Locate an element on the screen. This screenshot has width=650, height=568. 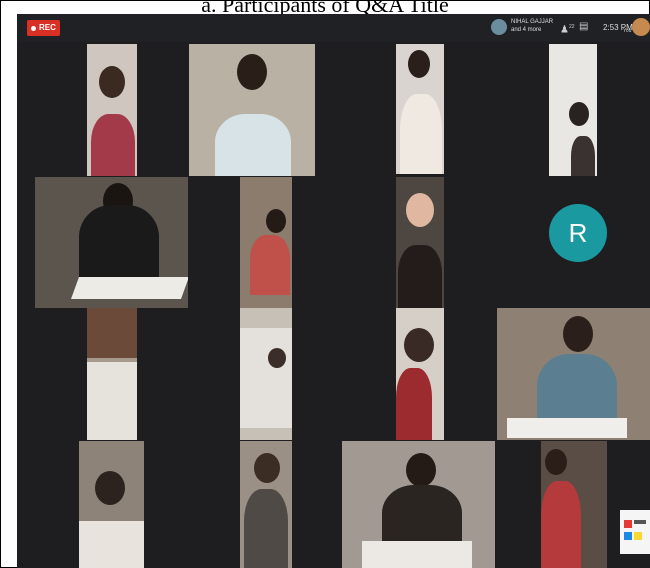
watermark-logo is located at coordinates (635, 532).